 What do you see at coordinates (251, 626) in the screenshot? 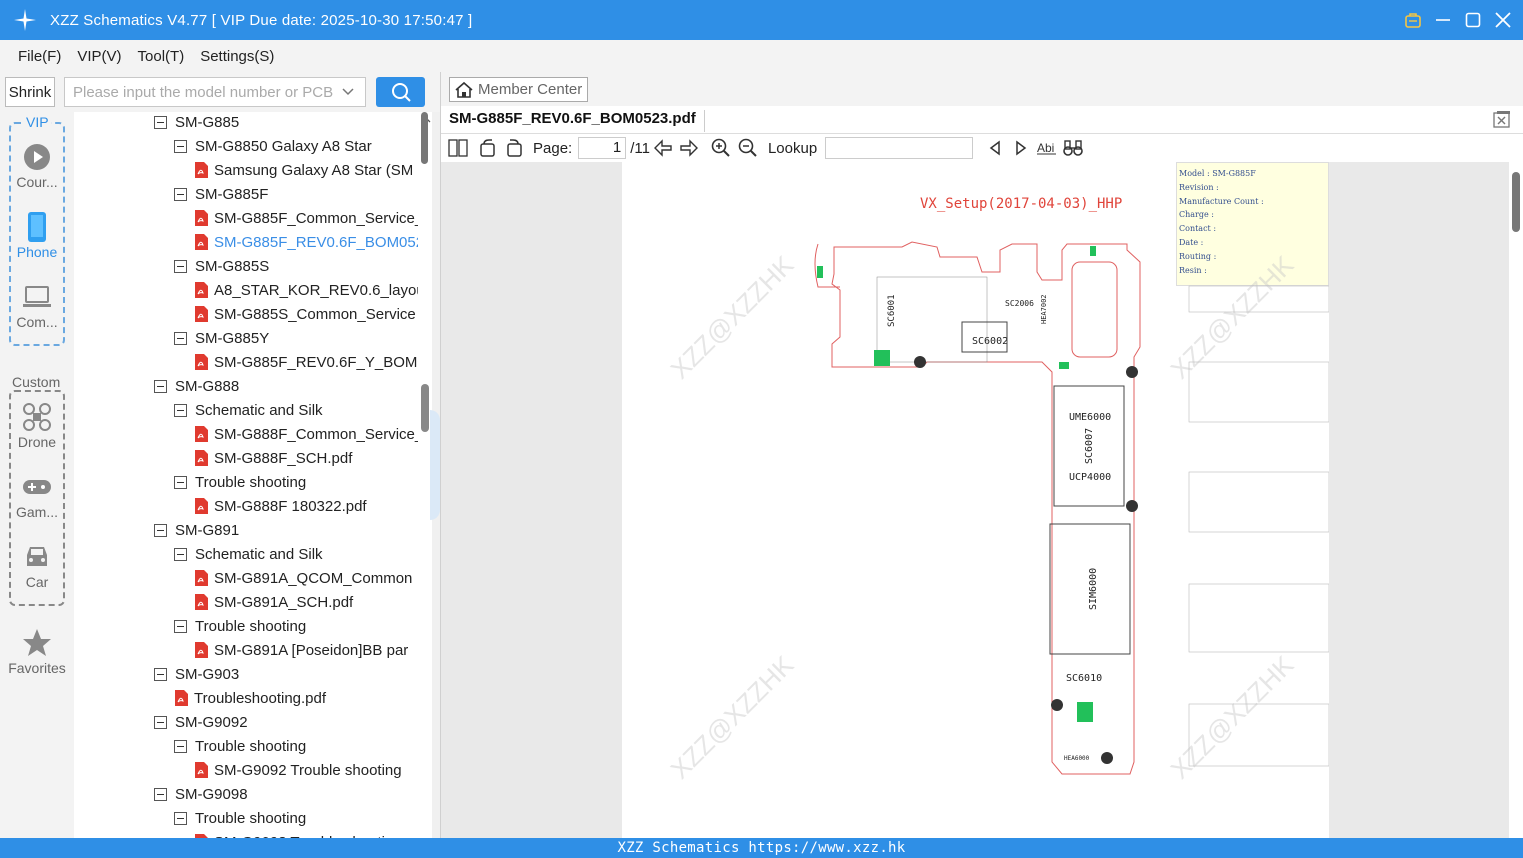
I see `tree-item-label: Trouble shooting` at bounding box center [251, 626].